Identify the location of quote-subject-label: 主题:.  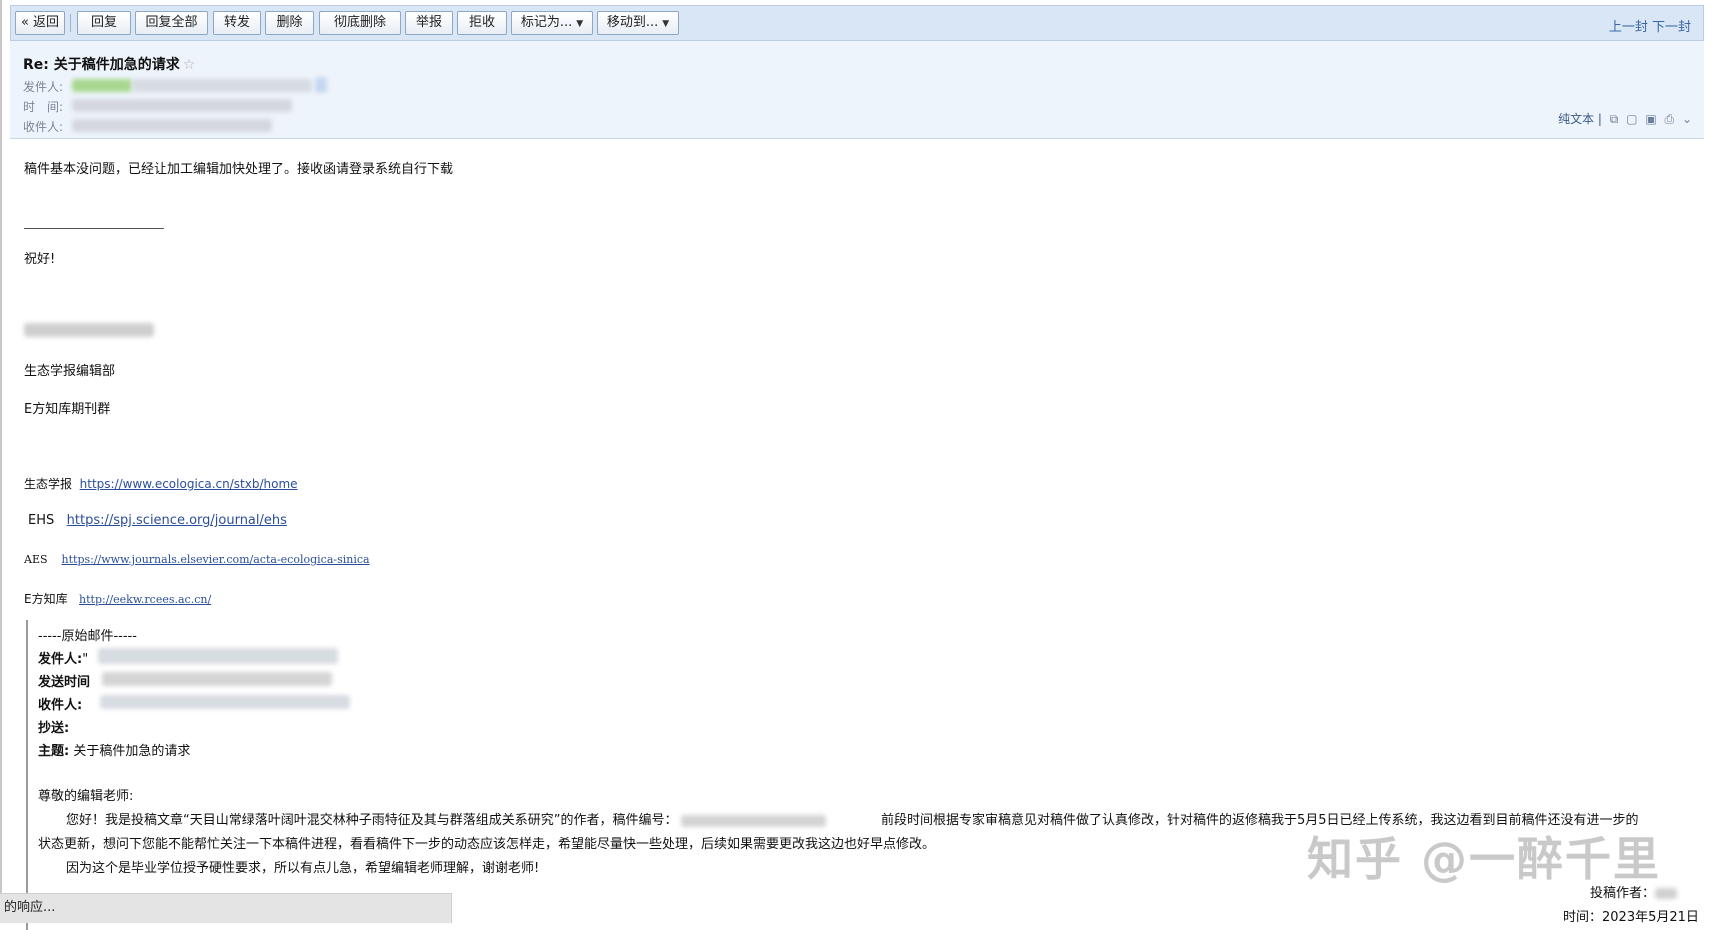
(54, 751).